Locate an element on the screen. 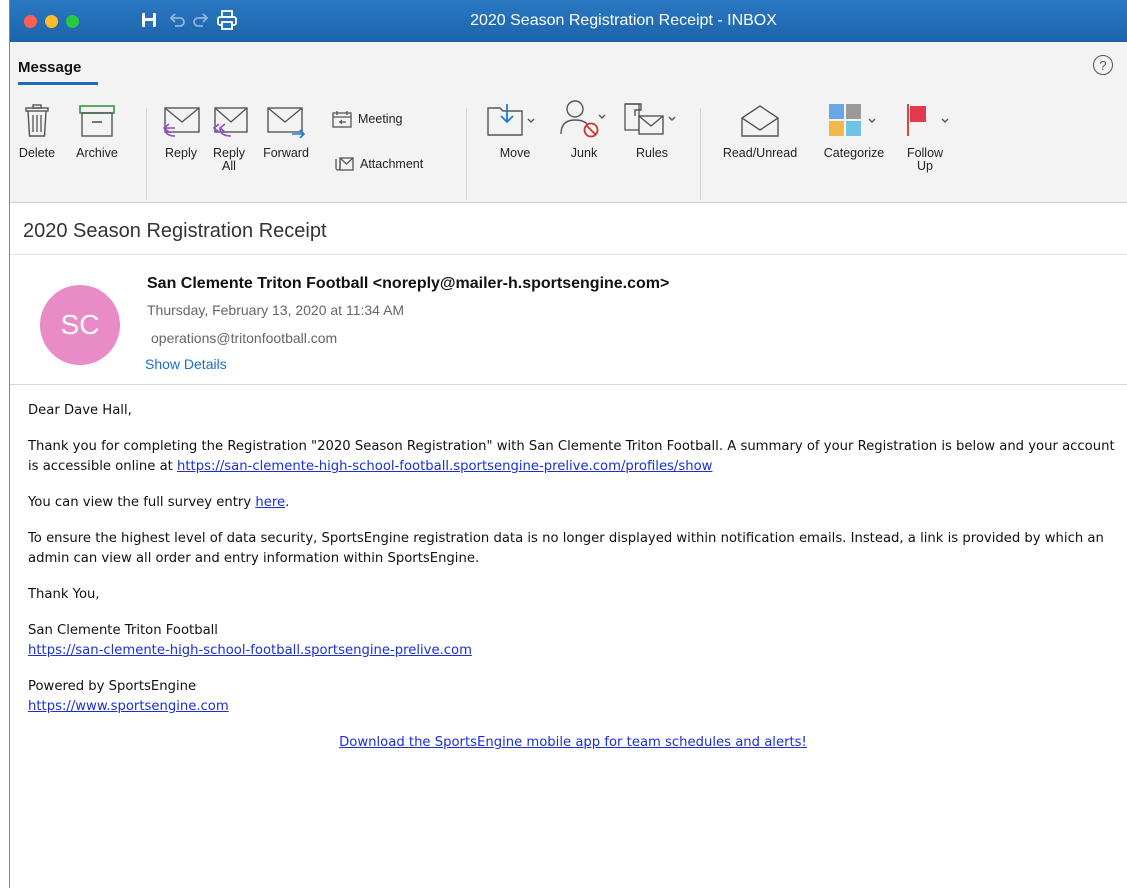 The image size is (1127, 888). junk-icon is located at coordinates (584, 114).